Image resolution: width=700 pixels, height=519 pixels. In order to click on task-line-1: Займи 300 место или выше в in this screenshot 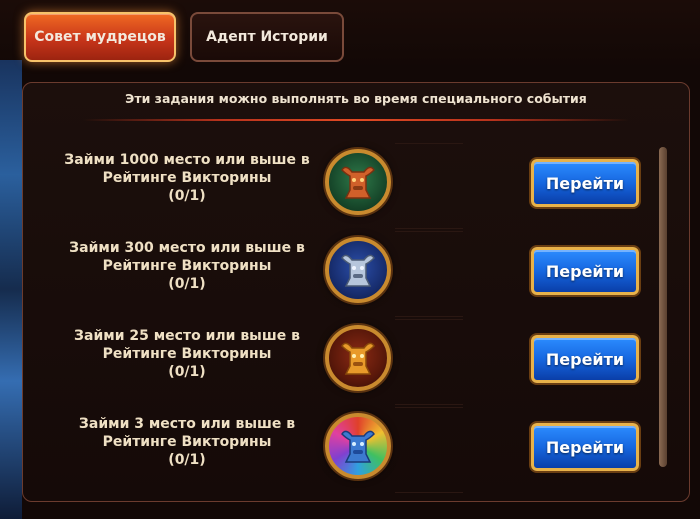, I will do `click(187, 248)`.